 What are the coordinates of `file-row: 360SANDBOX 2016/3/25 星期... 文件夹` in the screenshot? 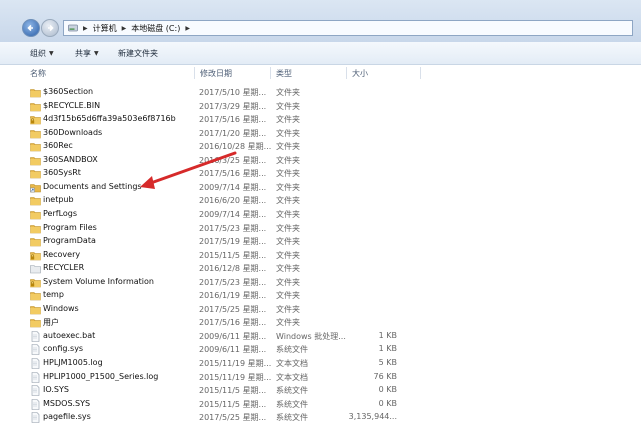 It's located at (320, 160).